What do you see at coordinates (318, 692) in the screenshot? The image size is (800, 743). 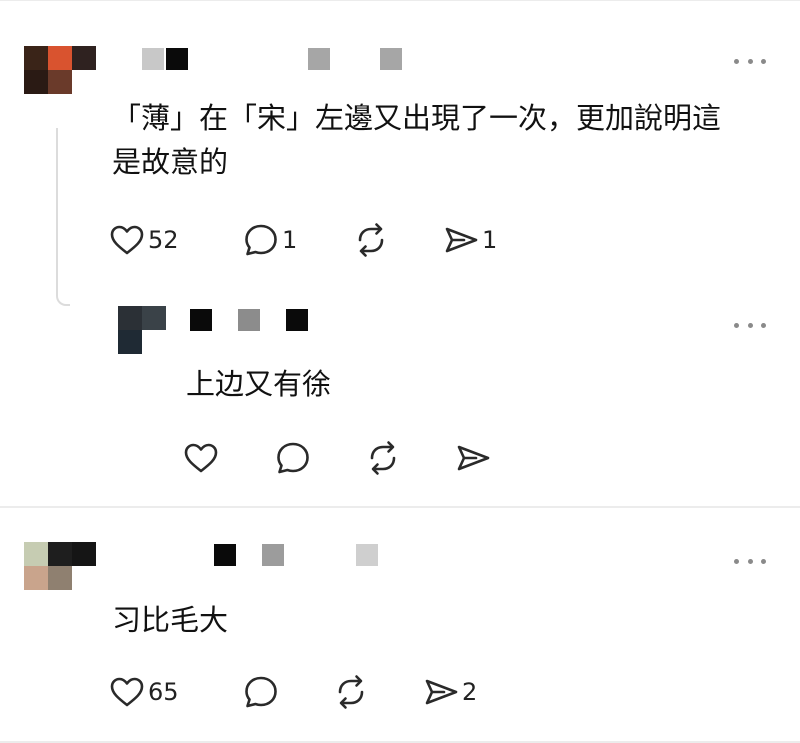 I see `comment-actions: 65 2` at bounding box center [318, 692].